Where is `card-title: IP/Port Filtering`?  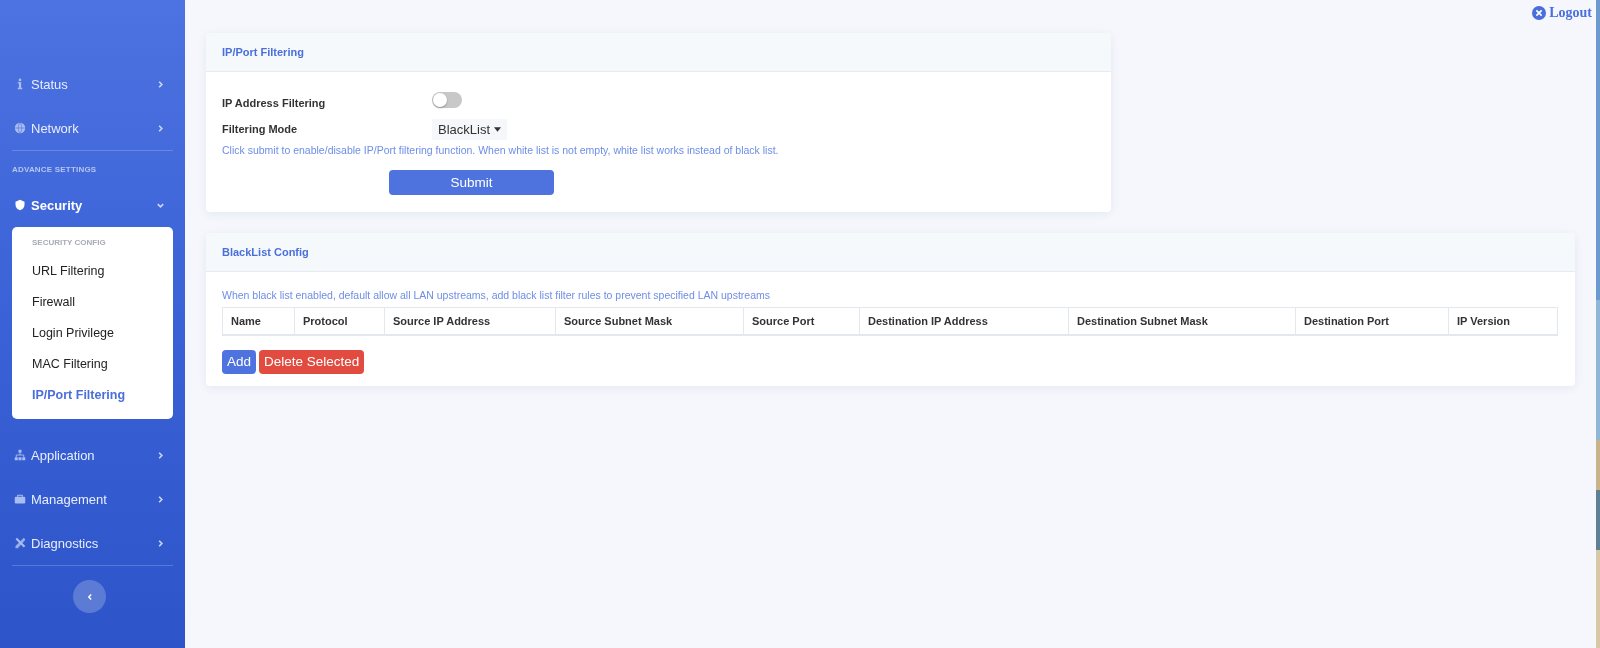 card-title: IP/Port Filtering is located at coordinates (263, 52).